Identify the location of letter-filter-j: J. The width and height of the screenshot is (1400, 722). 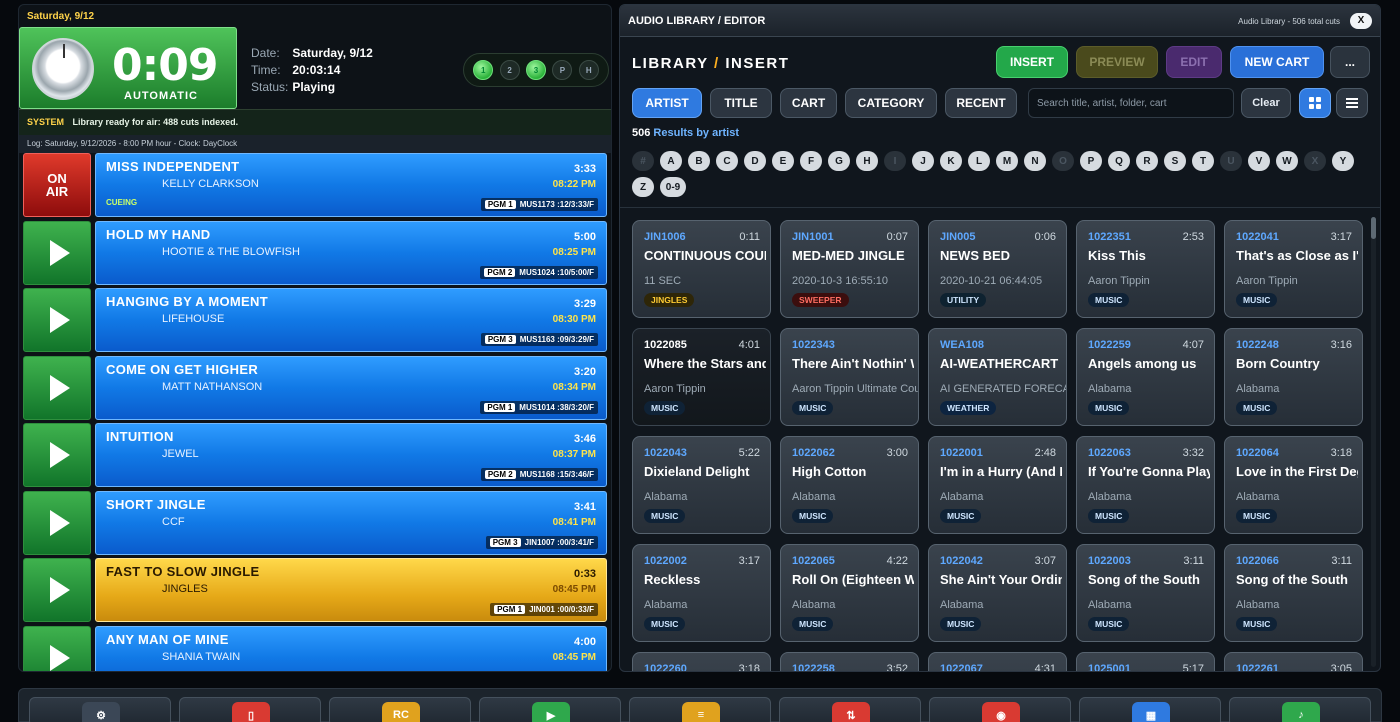
(923, 161).